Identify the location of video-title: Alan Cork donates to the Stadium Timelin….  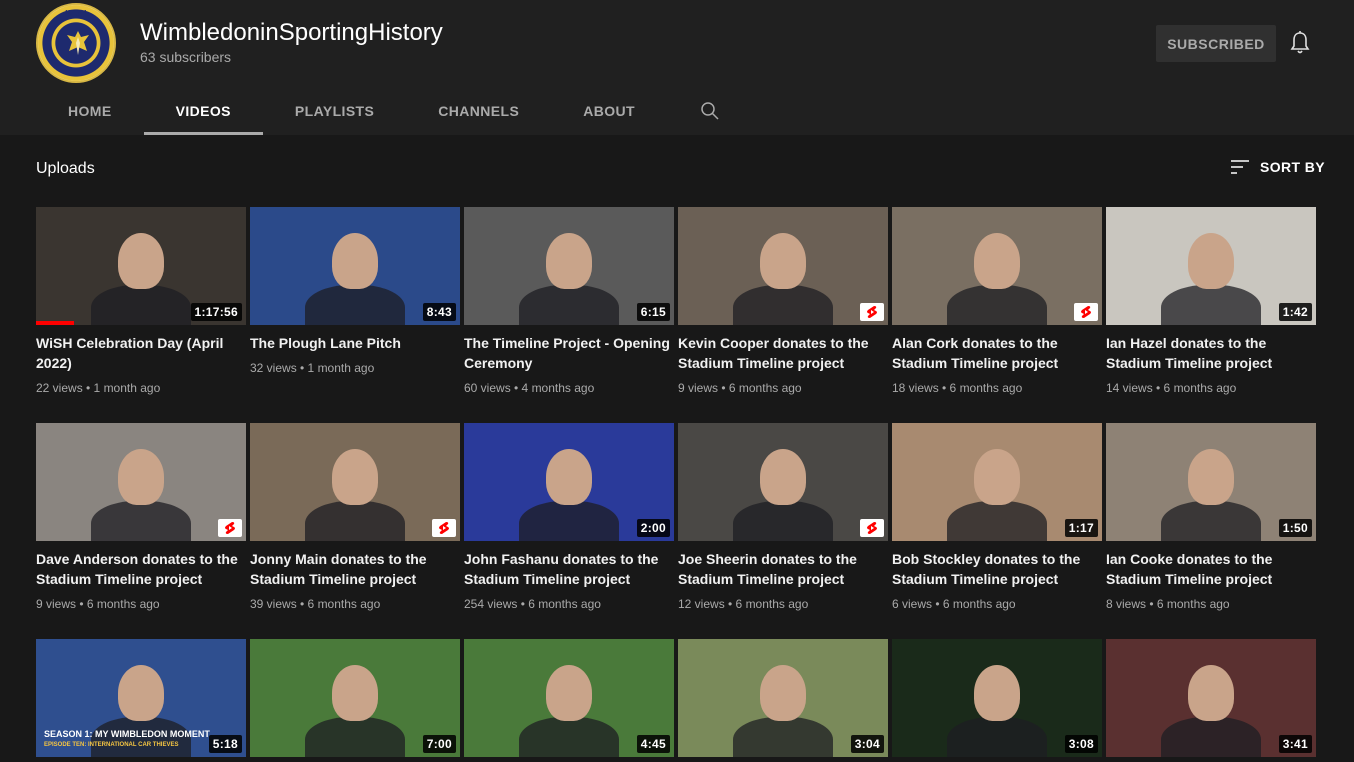
(997, 353).